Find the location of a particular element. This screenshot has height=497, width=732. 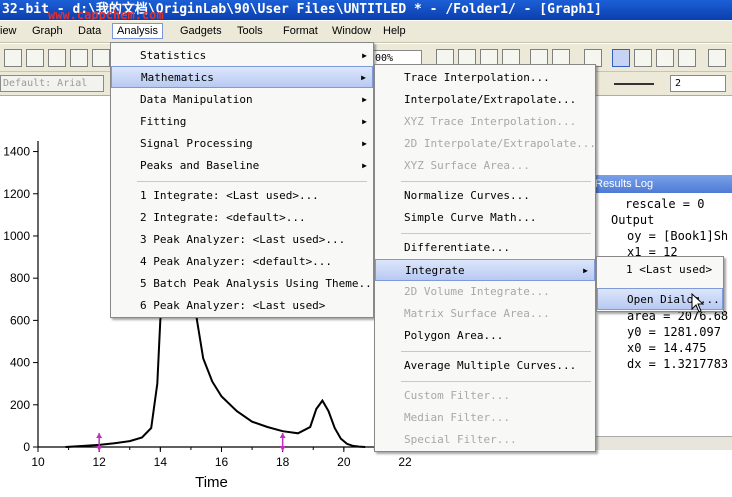

x-tick-label: 10 is located at coordinates (38, 462).